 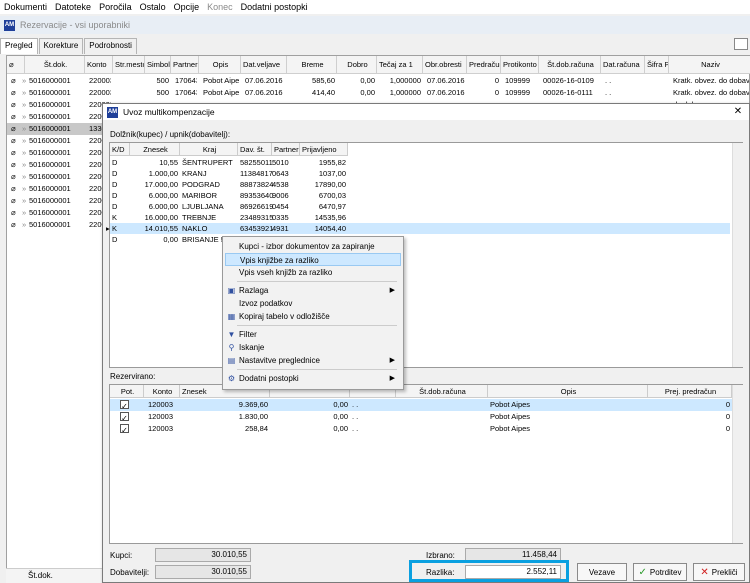 What do you see at coordinates (155, 149) in the screenshot?
I see `column-header: Znesek` at bounding box center [155, 149].